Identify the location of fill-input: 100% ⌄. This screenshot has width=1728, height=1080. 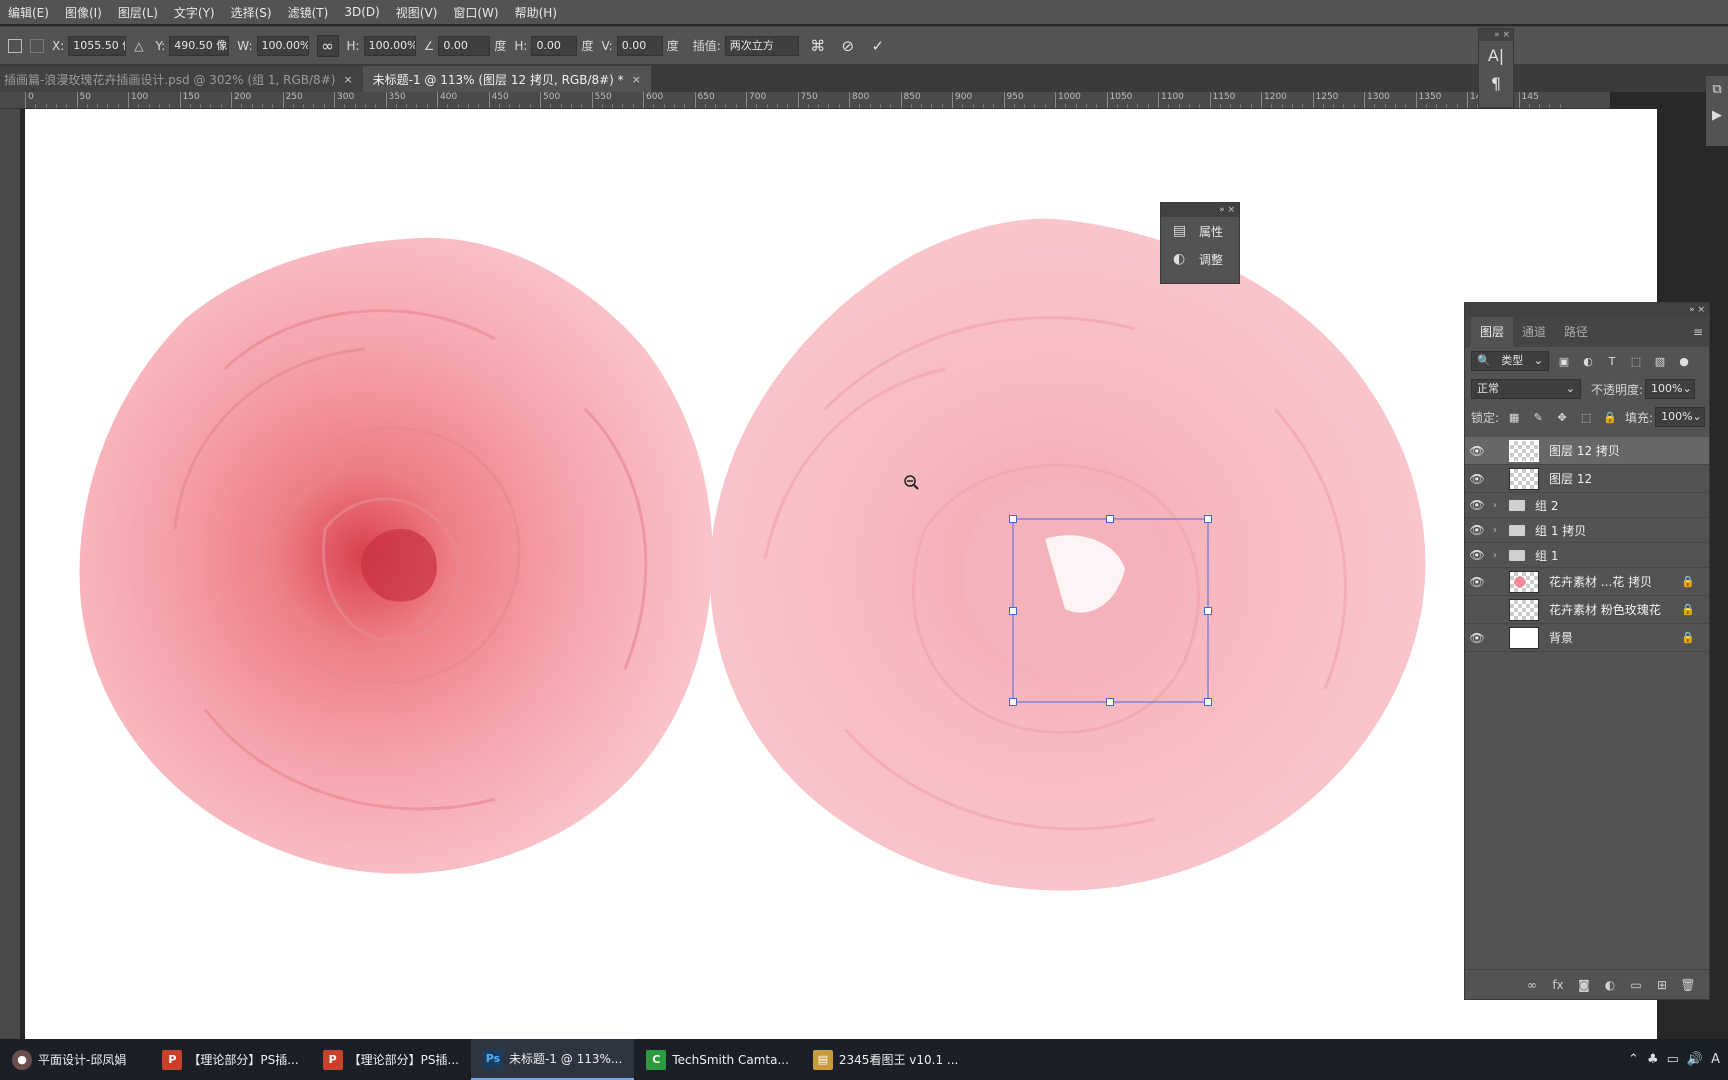
(1680, 417).